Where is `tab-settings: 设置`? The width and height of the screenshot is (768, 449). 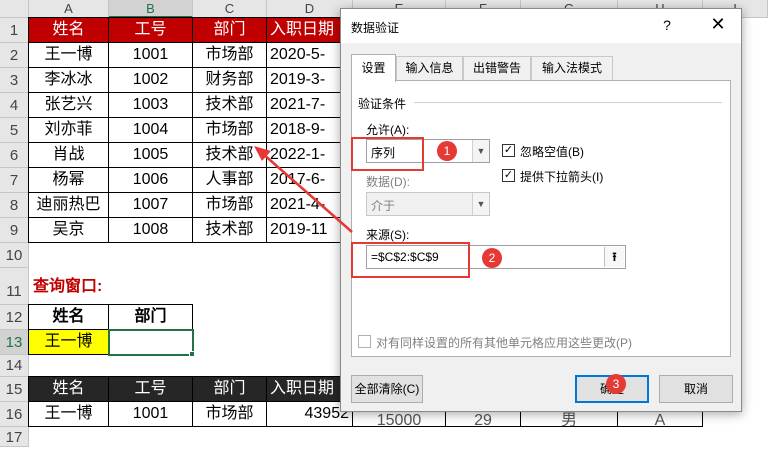
tab-settings: 设置 is located at coordinates (373, 68).